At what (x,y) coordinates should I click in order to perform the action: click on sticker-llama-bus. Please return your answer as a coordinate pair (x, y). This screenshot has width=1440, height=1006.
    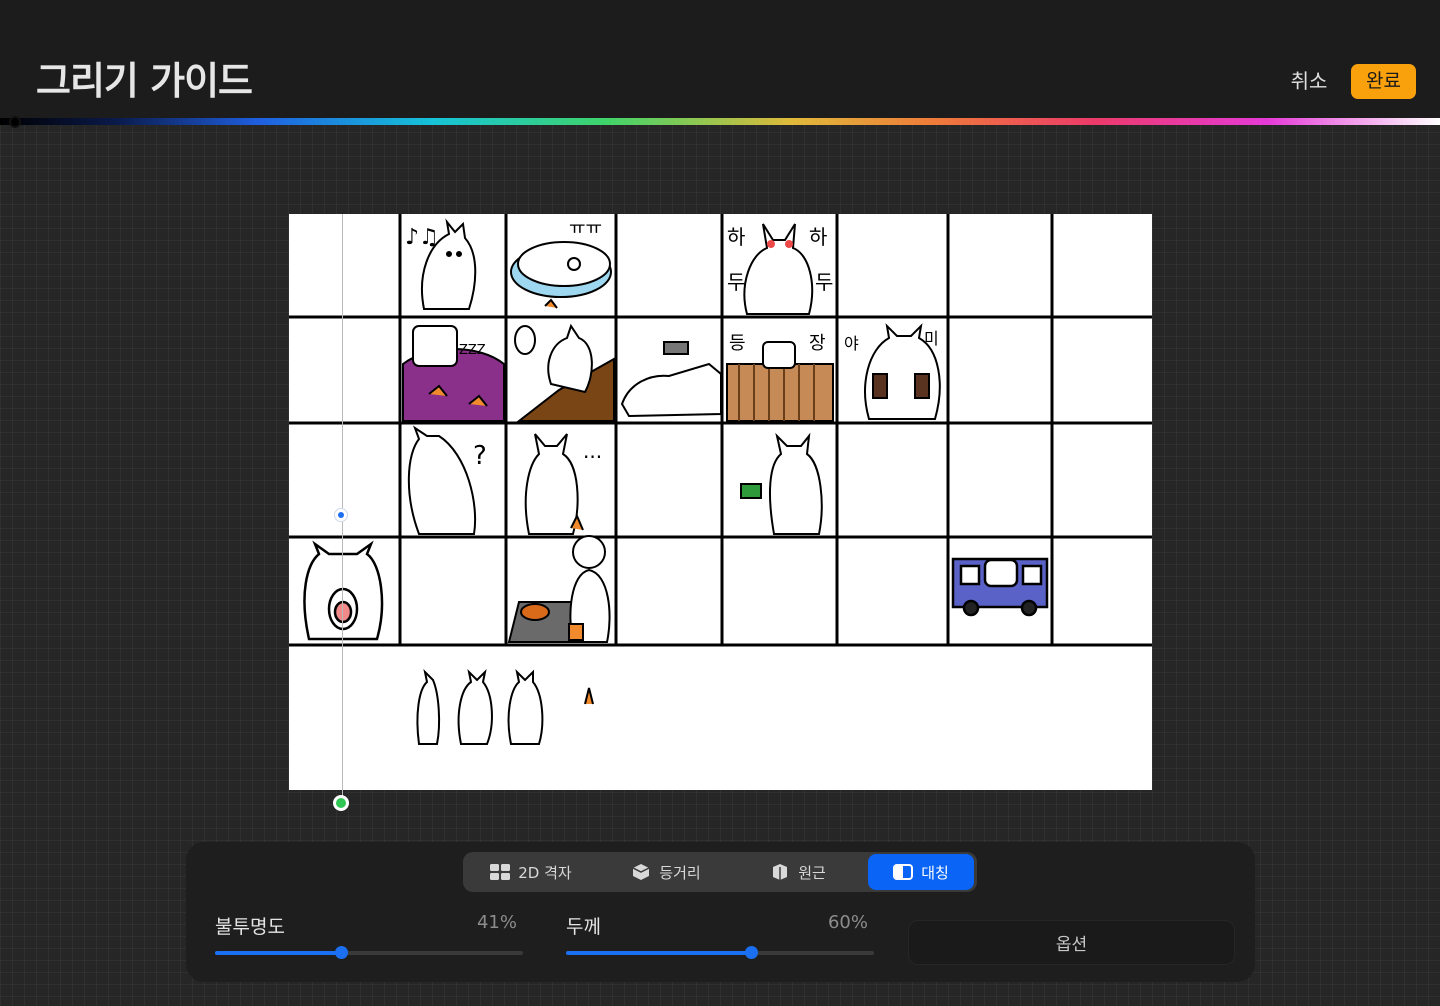
    Looking at the image, I should click on (1000, 587).